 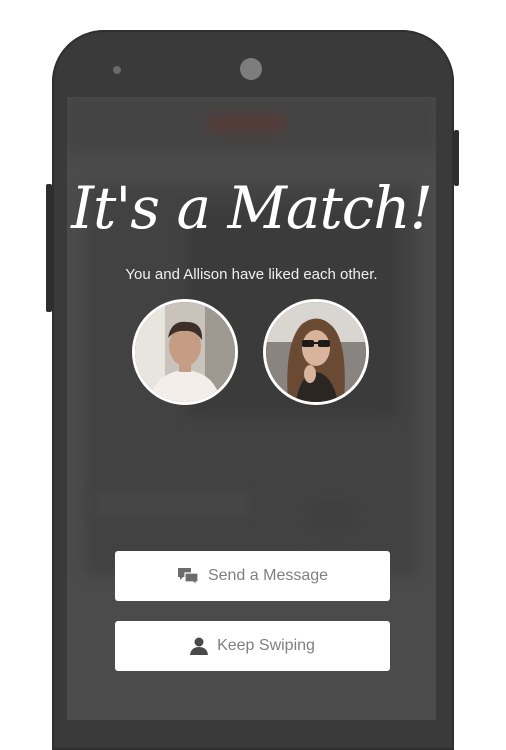 I want to click on send-message-label: Send a Message, so click(x=268, y=575).